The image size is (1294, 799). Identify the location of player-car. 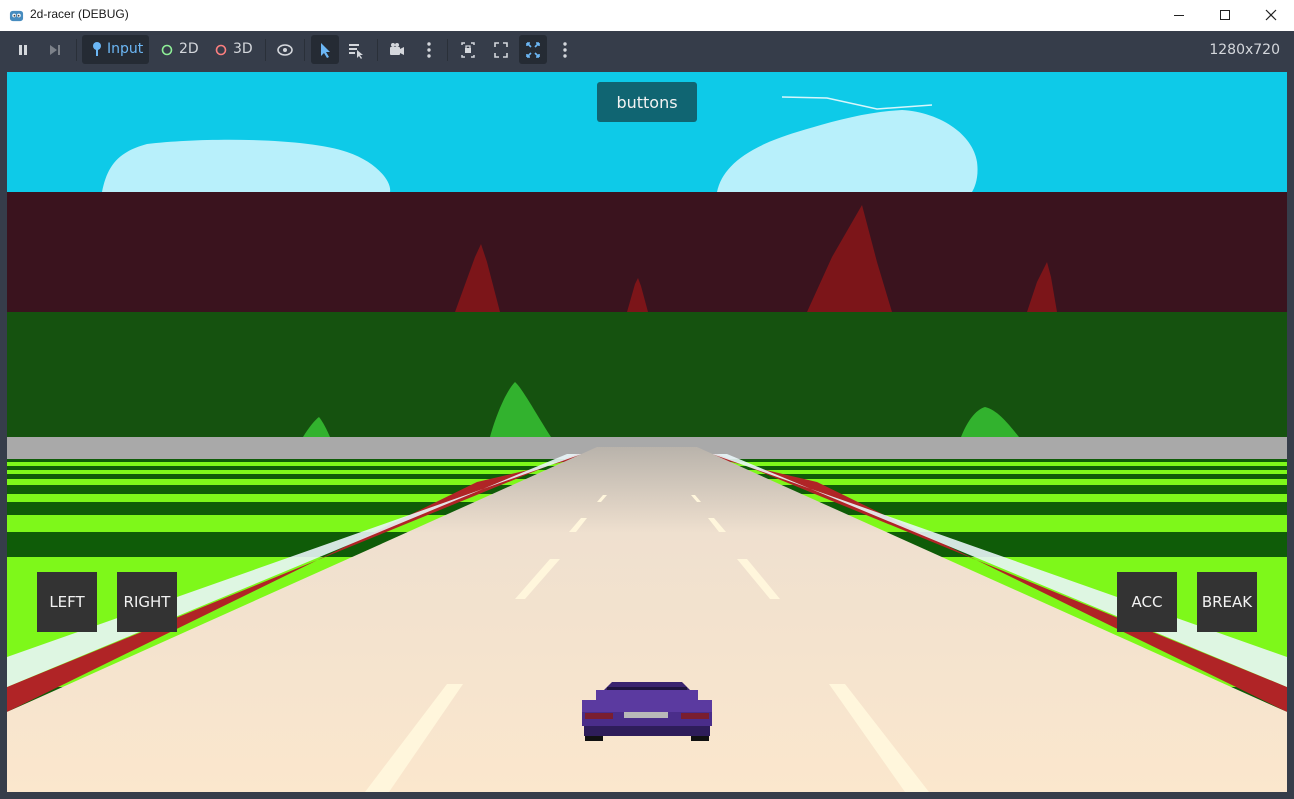
(647, 711).